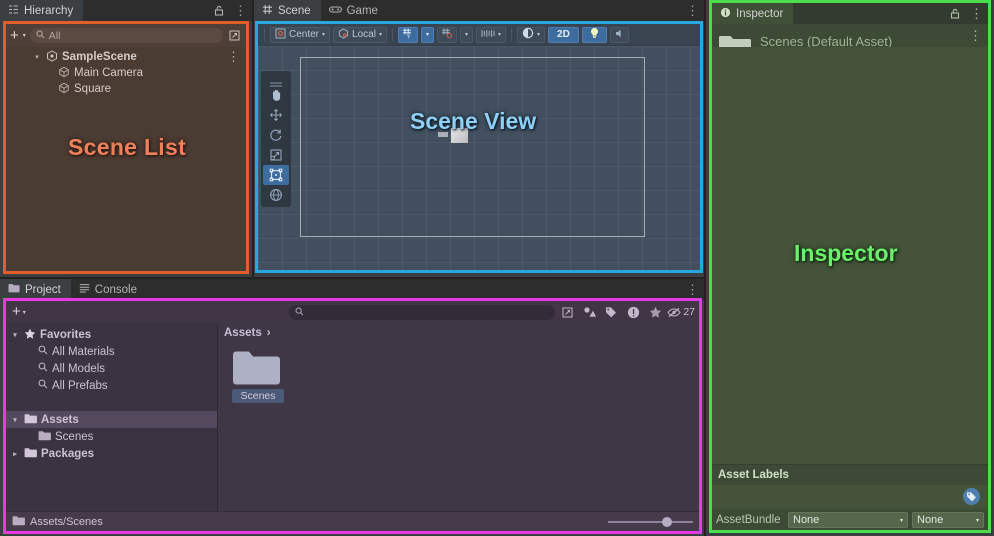  What do you see at coordinates (126, 73) in the screenshot?
I see `hierarchy-row-main-camera: Main Camera` at bounding box center [126, 73].